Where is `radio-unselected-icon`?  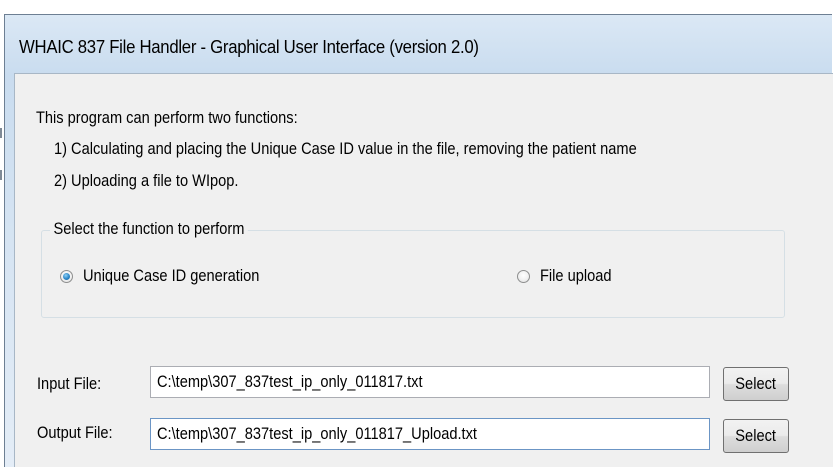
radio-unselected-icon is located at coordinates (523, 276).